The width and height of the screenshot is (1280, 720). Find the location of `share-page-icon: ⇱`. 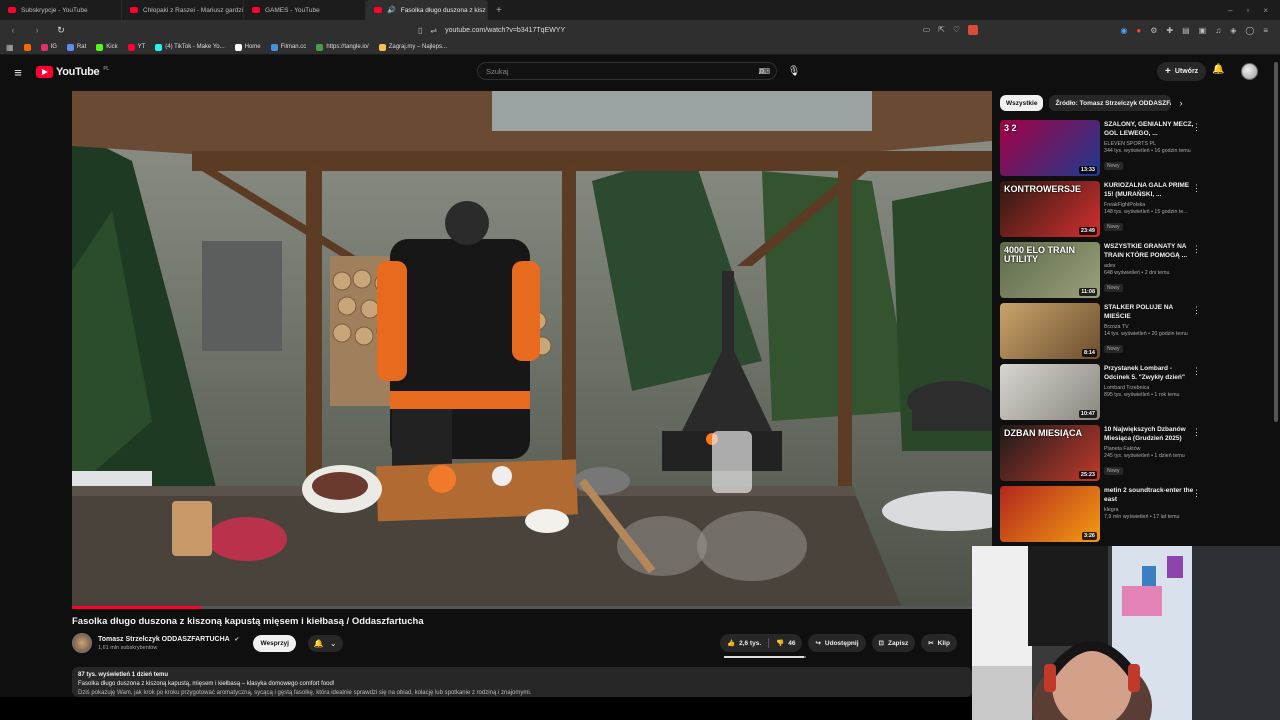

share-page-icon: ⇱ is located at coordinates (941, 30).